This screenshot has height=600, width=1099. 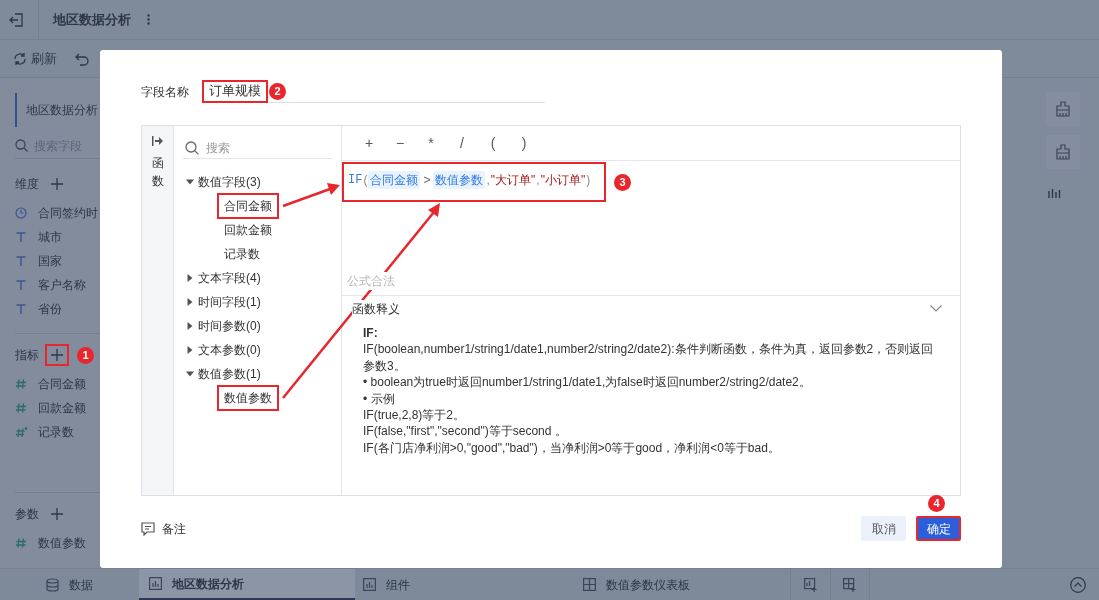 What do you see at coordinates (229, 182) in the screenshot?
I see `tree-item: 数值字段(3)` at bounding box center [229, 182].